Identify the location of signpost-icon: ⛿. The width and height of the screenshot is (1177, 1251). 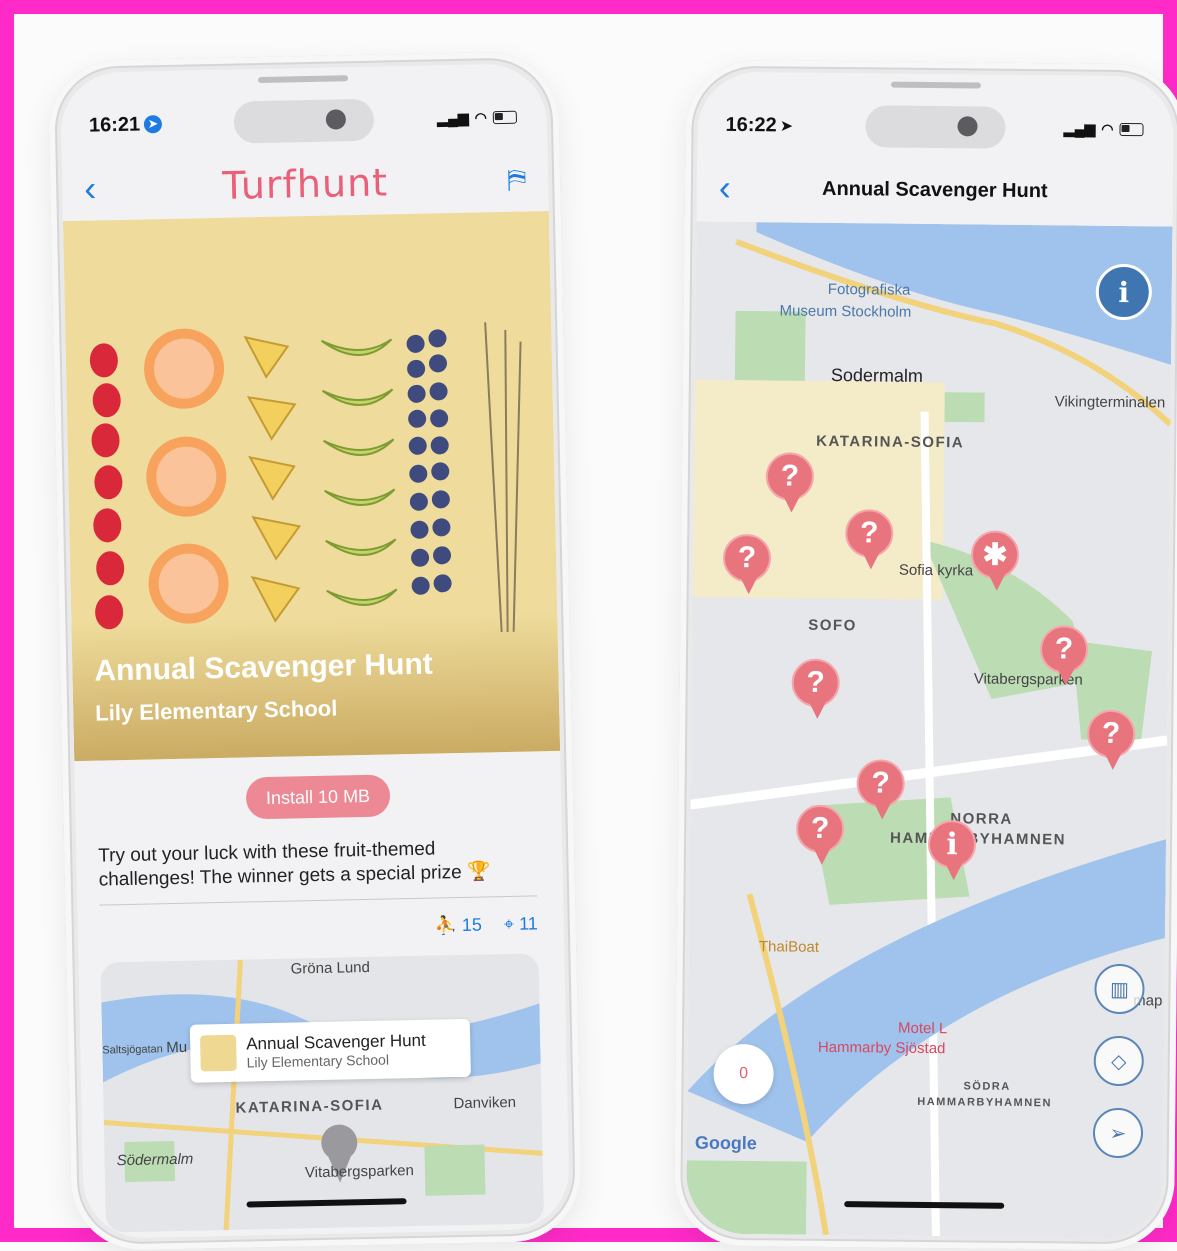
(517, 179).